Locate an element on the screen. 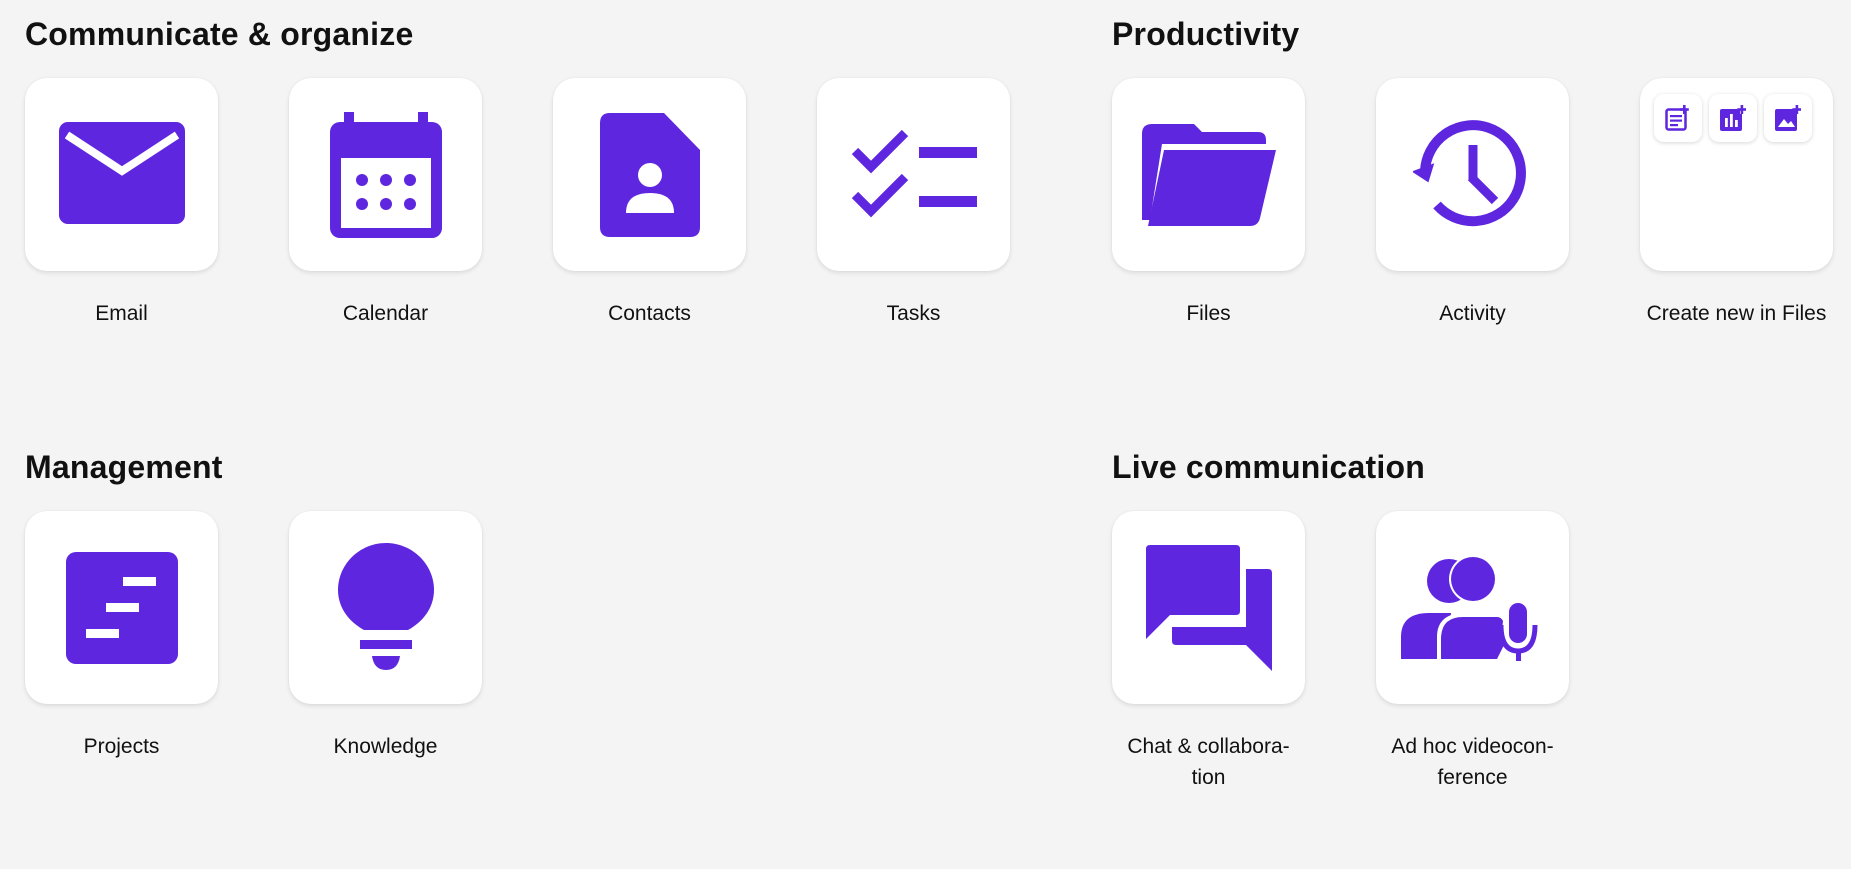  videoconference-tile: Ad hoc videocon- ference is located at coordinates (1472, 652).